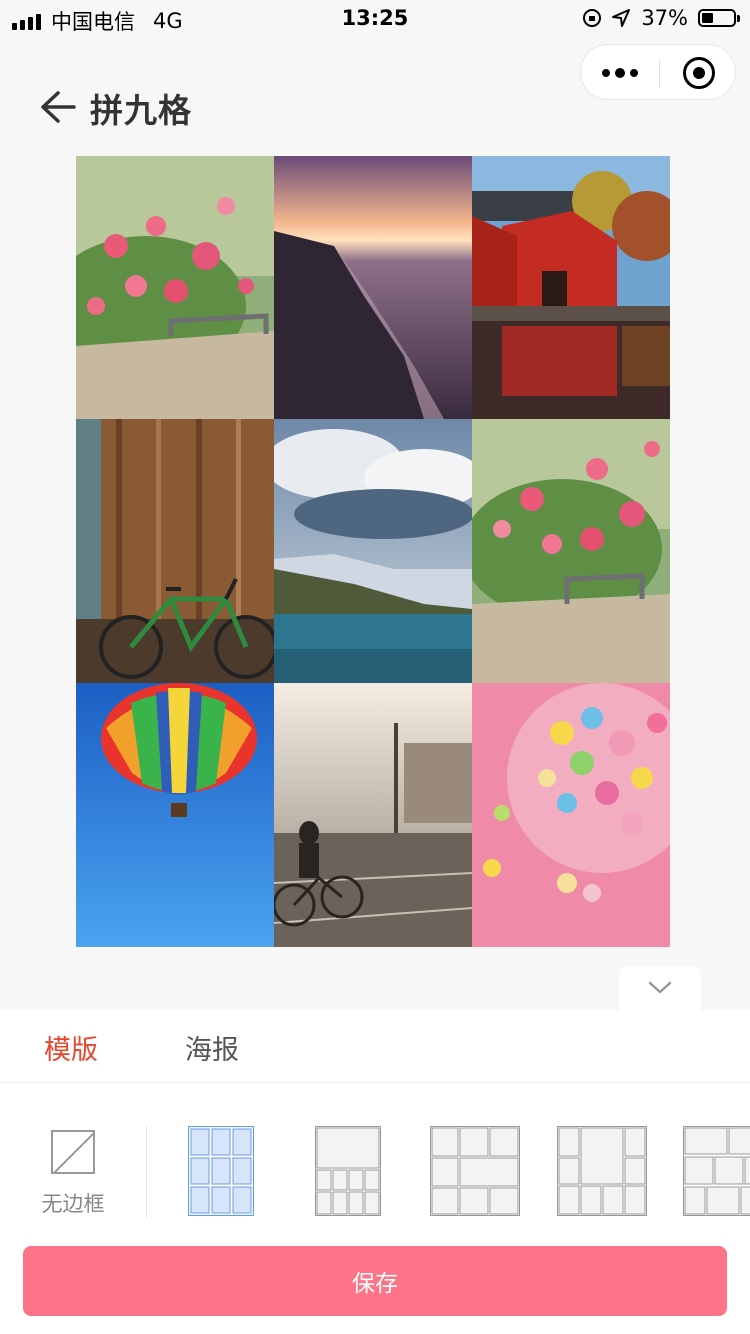  What do you see at coordinates (621, 18) in the screenshot?
I see `location-arrow-icon` at bounding box center [621, 18].